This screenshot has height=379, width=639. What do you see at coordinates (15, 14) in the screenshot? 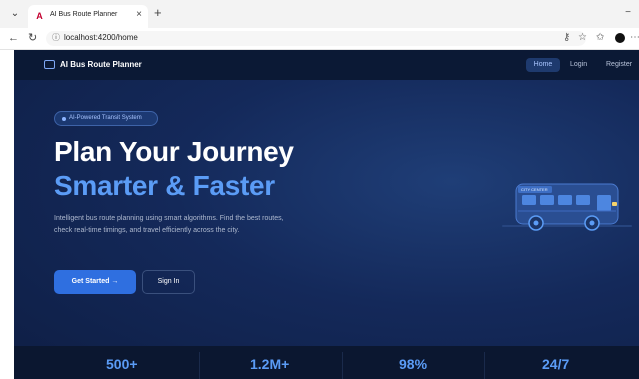
I see `tab-list-chevron-icon: ⌄` at bounding box center [15, 14].